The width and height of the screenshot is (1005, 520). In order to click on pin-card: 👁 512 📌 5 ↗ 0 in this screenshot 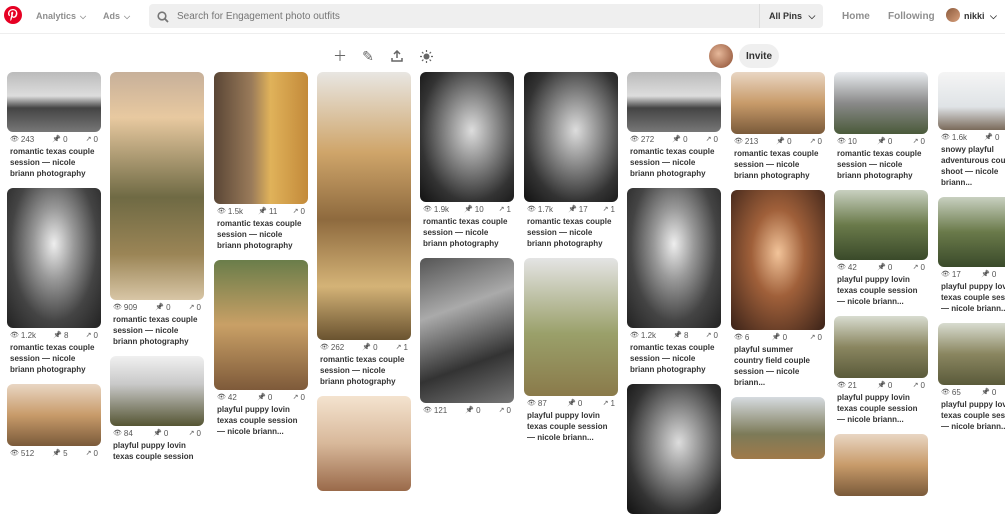, I will do `click(54, 422)`.